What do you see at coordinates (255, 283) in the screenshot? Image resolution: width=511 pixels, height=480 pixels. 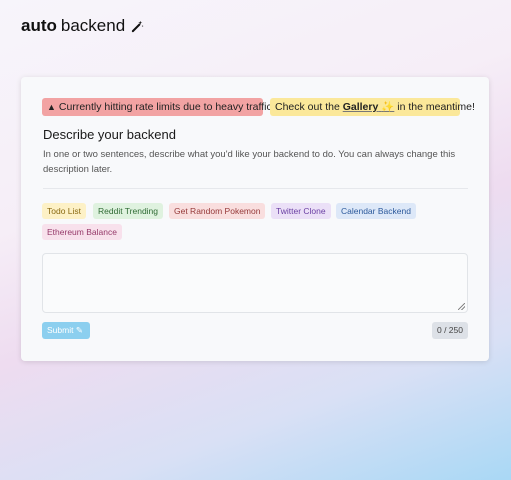 I see `description-textarea` at bounding box center [255, 283].